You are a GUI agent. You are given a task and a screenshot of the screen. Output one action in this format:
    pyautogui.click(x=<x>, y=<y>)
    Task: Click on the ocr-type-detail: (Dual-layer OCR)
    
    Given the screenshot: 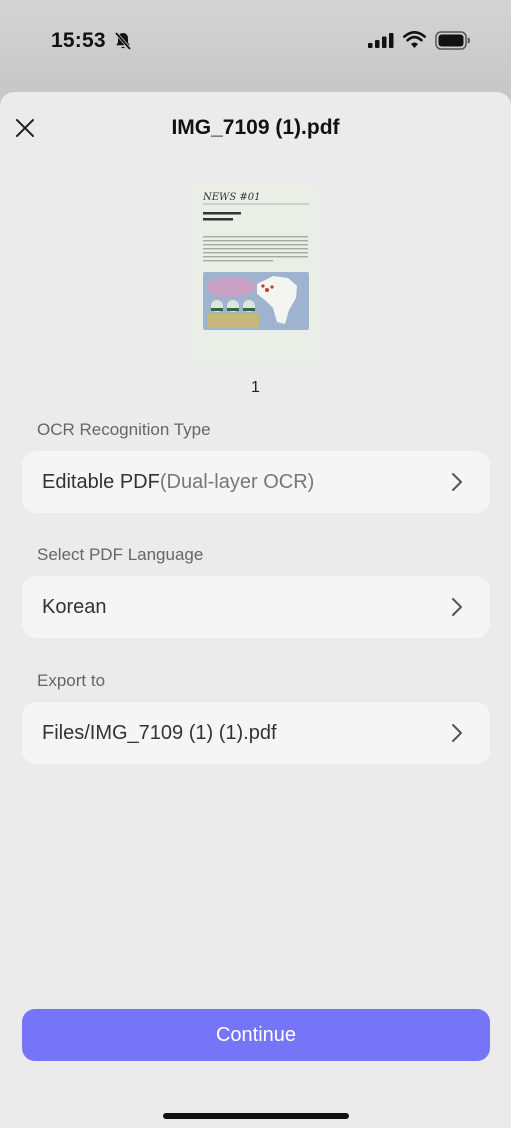 What is the action you would take?
    pyautogui.click(x=237, y=481)
    